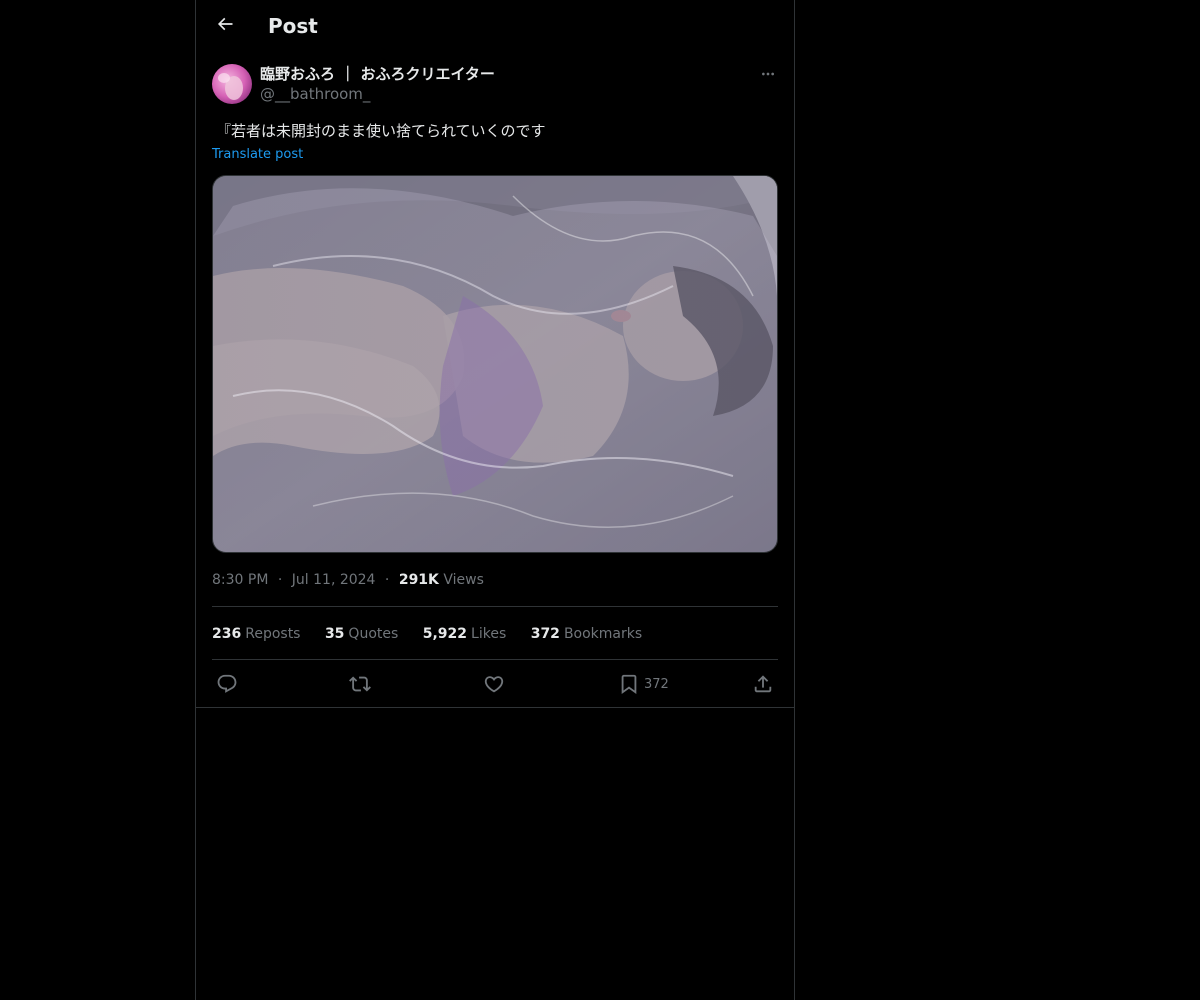 The height and width of the screenshot is (1000, 1200). Describe the element at coordinates (373, 634) in the screenshot. I see `quotes-label: Quotes` at that location.